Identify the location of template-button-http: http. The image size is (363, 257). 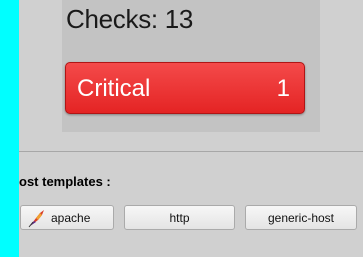
(179, 217).